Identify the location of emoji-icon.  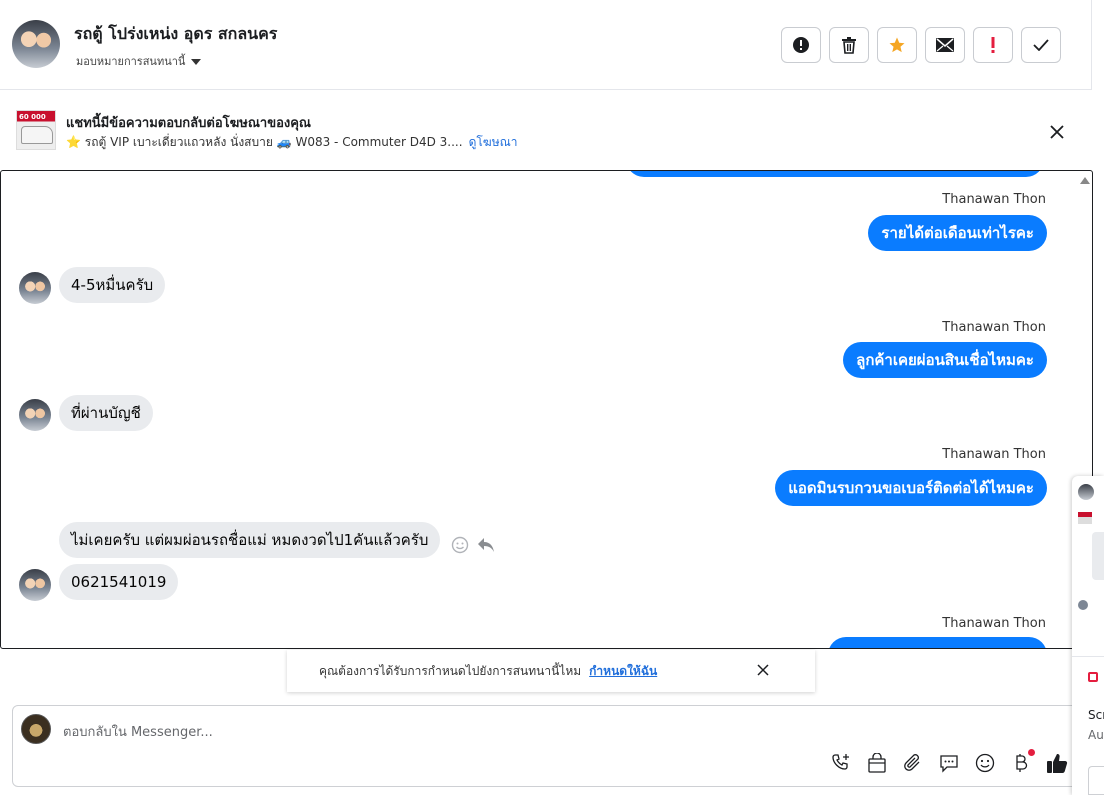
(985, 763).